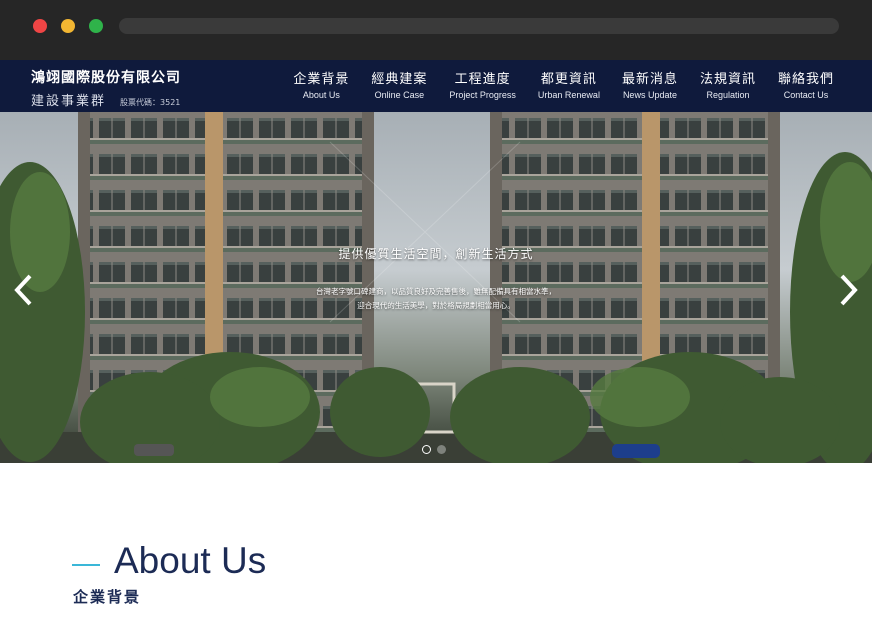  I want to click on nav-label-en: Contact Us, so click(806, 95).